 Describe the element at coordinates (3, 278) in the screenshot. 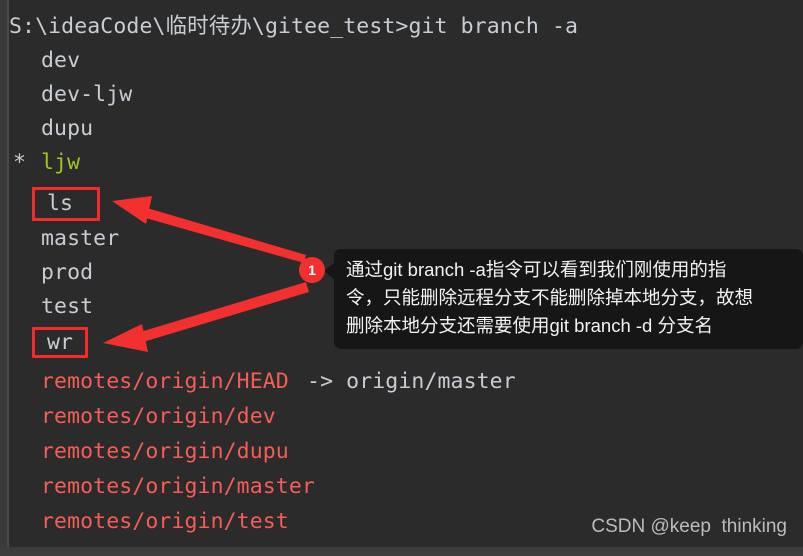

I see `window-left-gutter` at that location.